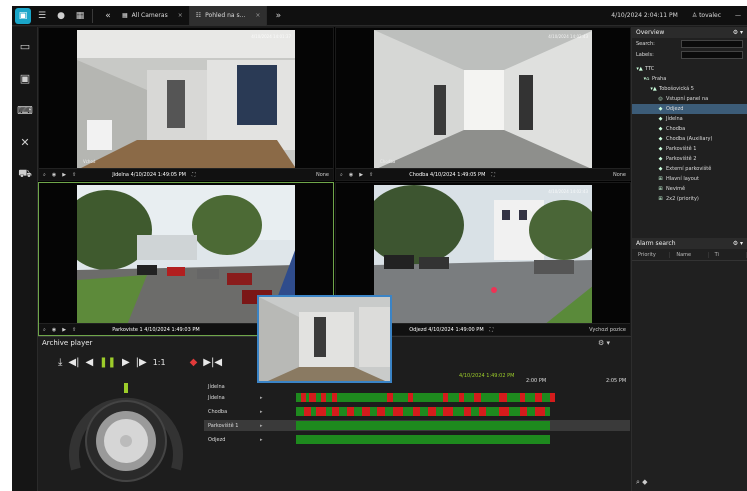 The image size is (747, 491). I want to click on play-icon: ▶, so click(126, 362).